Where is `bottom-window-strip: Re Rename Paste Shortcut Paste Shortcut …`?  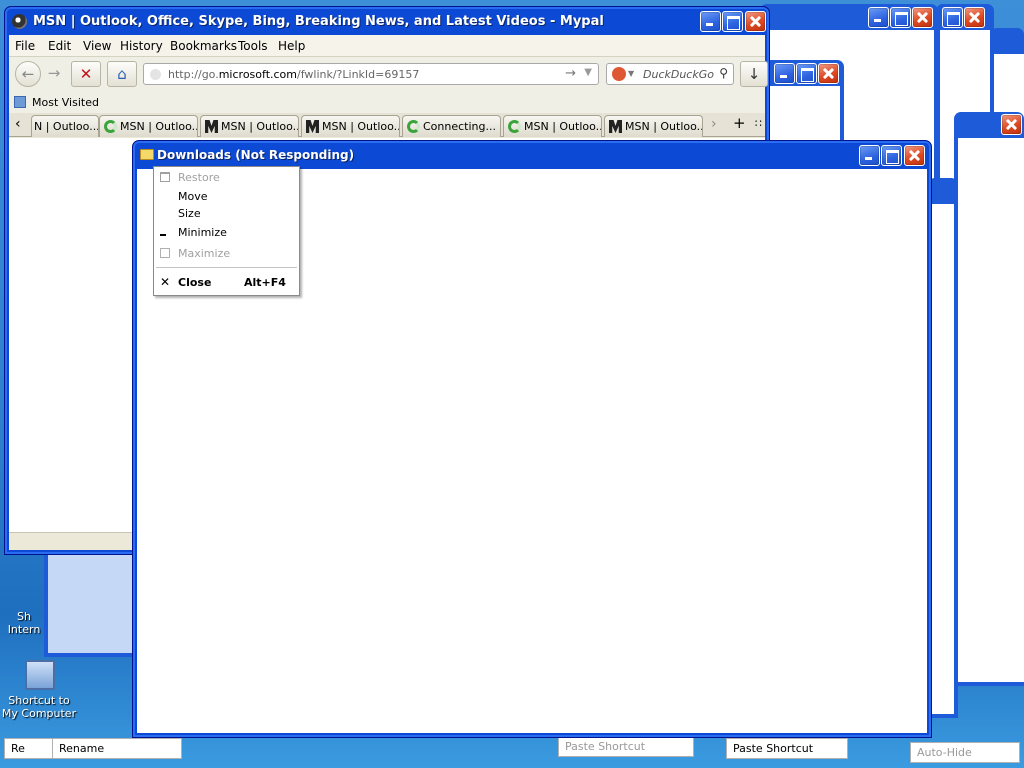
bottom-window-strip: Re Rename Paste Shortcut Paste Shortcut … is located at coordinates (512, 752).